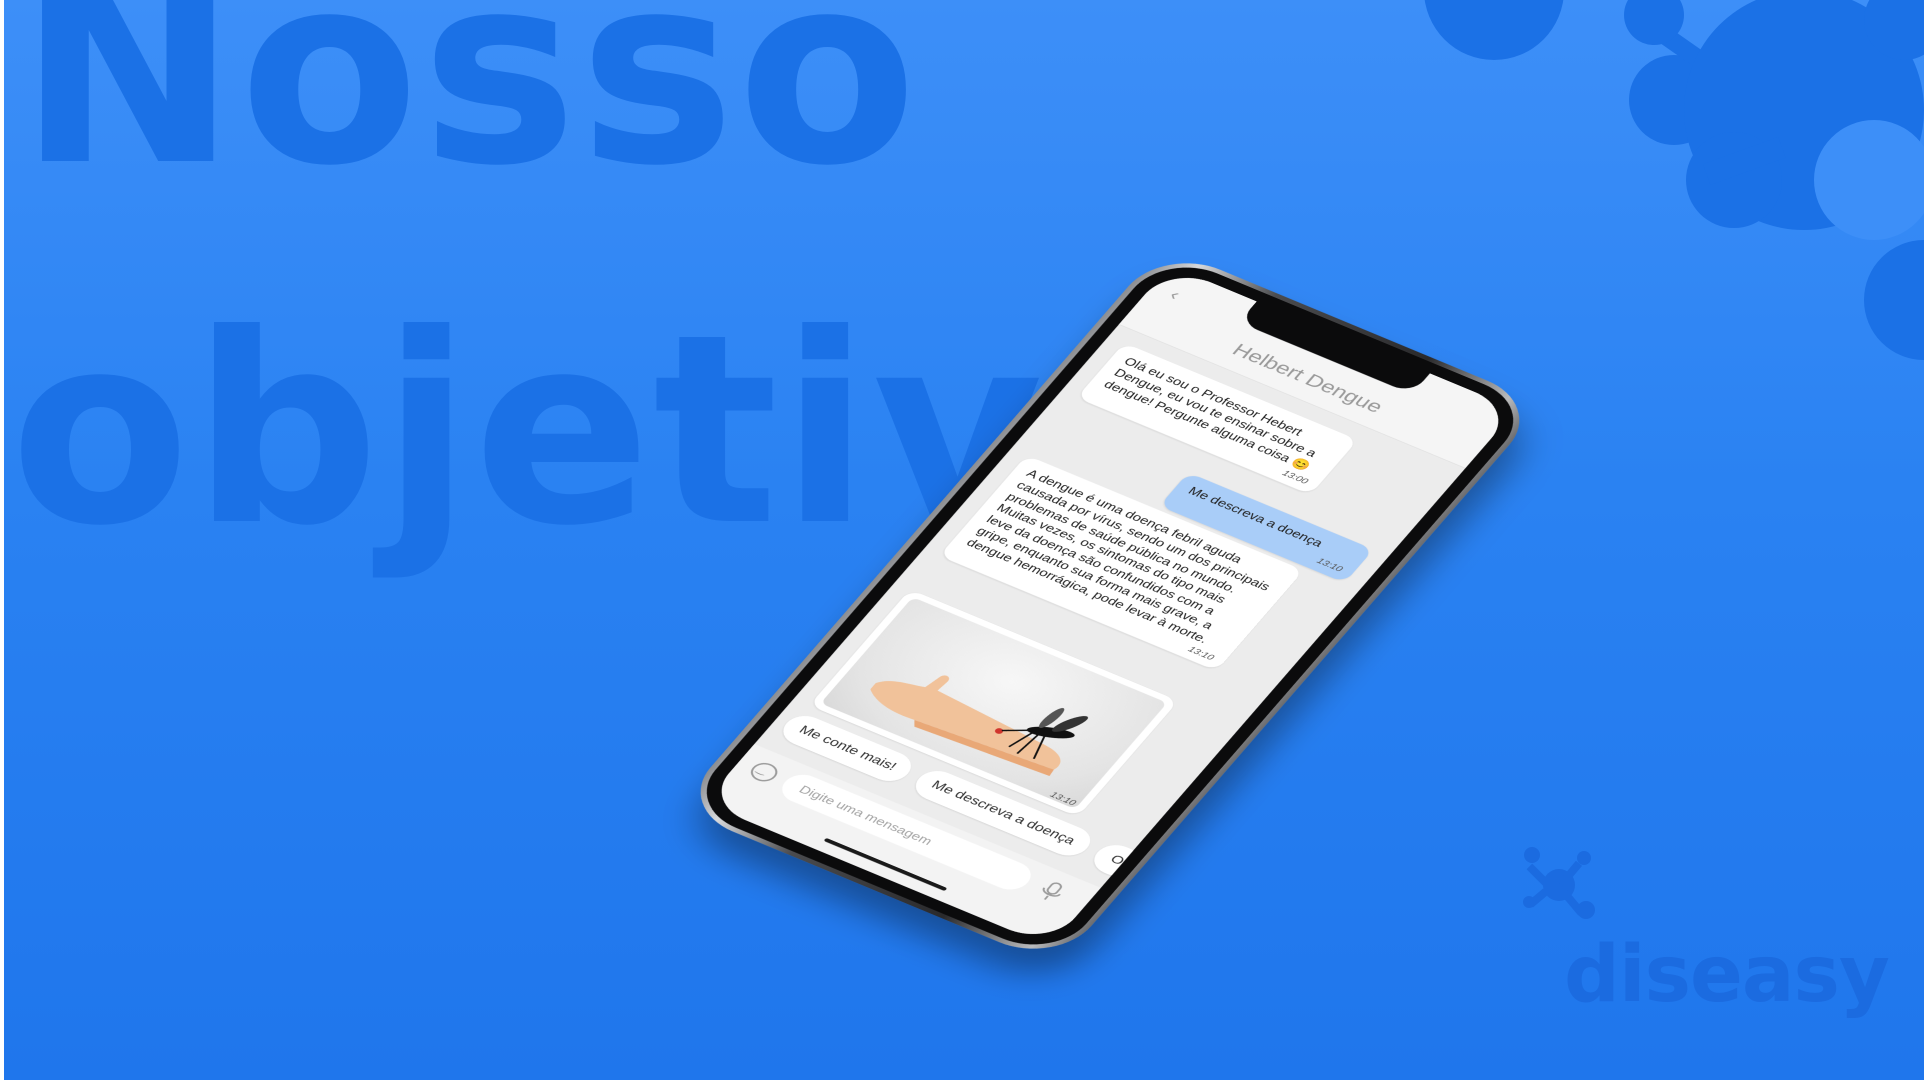 This screenshot has height=1088, width=1928. I want to click on brand-virus-icon, so click(1559, 883).